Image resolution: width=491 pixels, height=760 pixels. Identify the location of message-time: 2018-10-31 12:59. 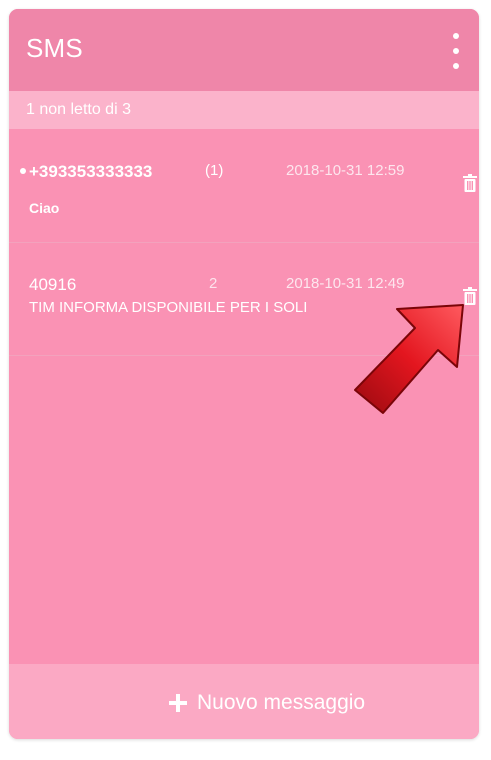
(345, 170).